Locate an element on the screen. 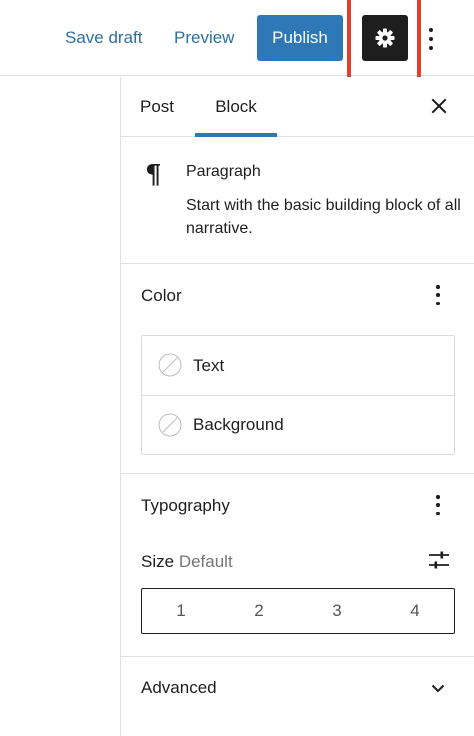  tab-block: Block is located at coordinates (236, 107).